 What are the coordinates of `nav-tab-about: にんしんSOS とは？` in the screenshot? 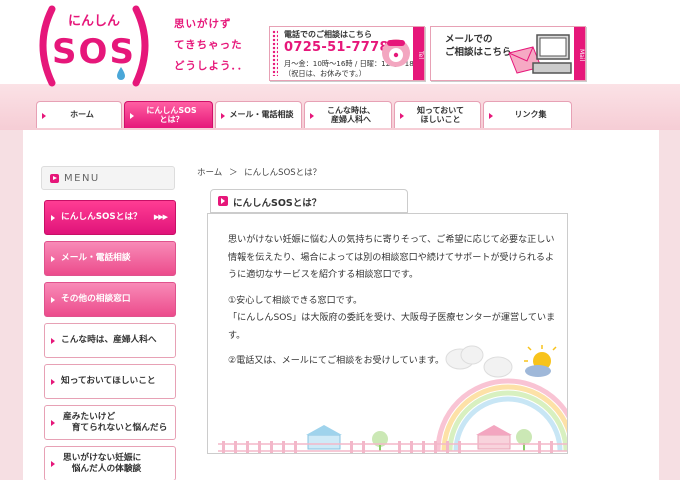 It's located at (168, 114).